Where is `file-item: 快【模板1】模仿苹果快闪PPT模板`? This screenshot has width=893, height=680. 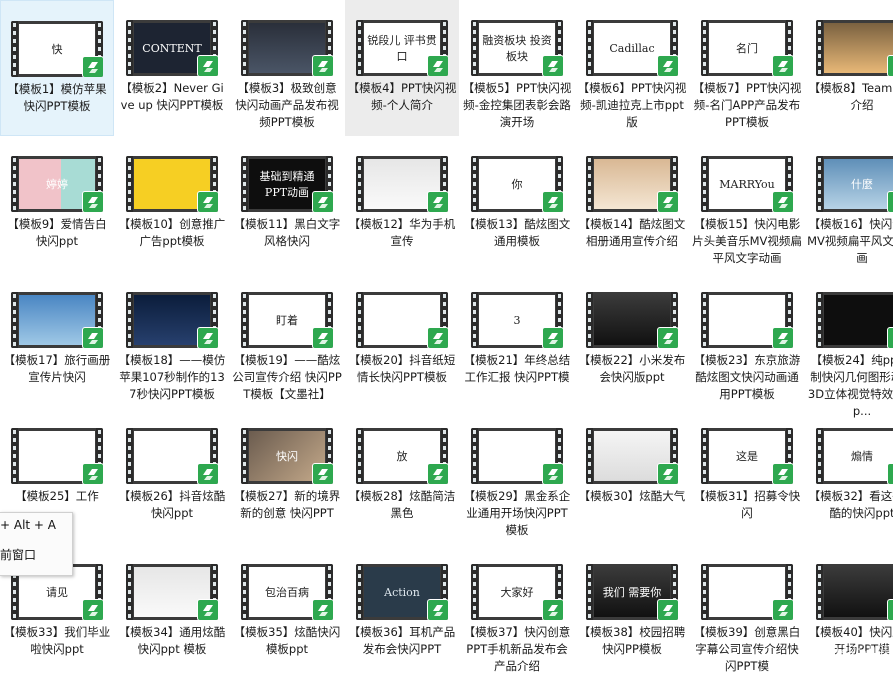
file-item: 快【模板1】模仿苹果快闪PPT模板 is located at coordinates (57, 68).